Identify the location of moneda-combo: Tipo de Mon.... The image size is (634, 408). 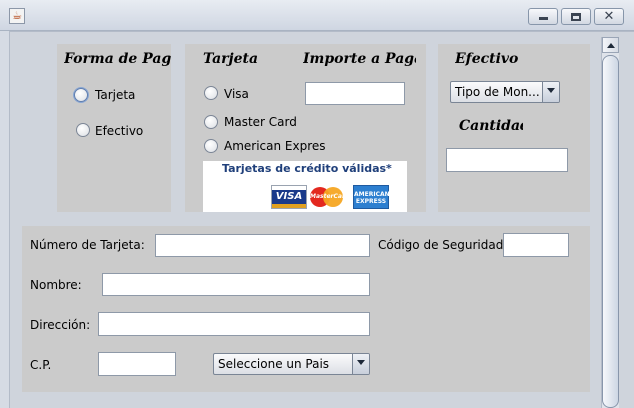
(505, 92).